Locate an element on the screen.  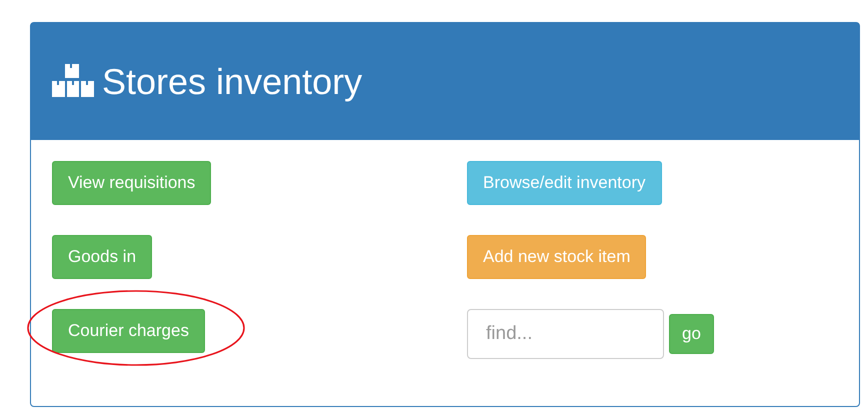
action-button: Browse/edit inventory is located at coordinates (564, 183).